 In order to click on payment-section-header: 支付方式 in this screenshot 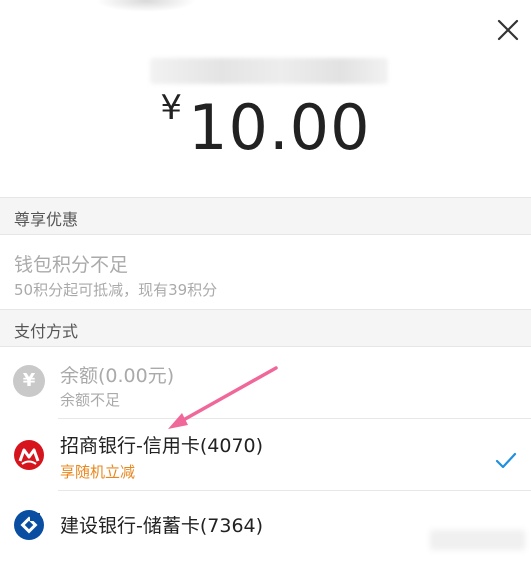, I will do `click(265, 328)`.